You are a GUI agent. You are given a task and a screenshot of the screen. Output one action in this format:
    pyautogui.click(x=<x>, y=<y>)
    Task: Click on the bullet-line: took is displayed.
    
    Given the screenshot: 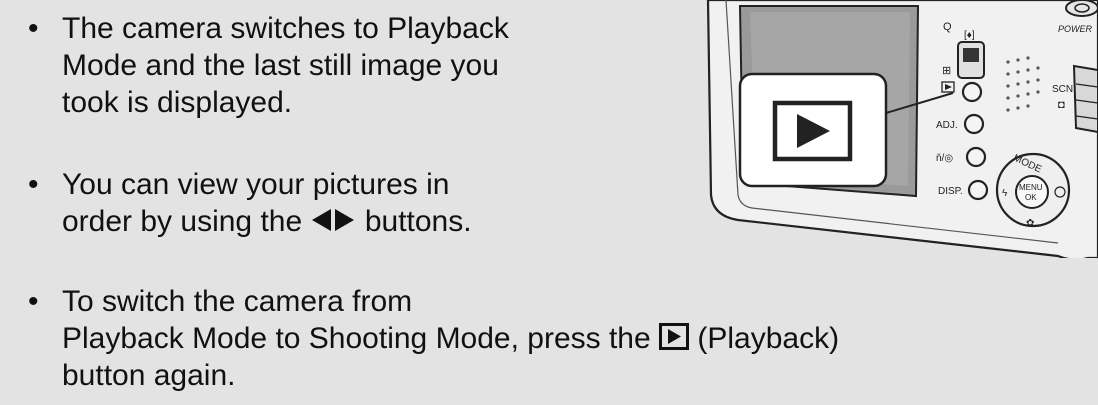 What is the action you would take?
    pyautogui.click(x=177, y=102)
    